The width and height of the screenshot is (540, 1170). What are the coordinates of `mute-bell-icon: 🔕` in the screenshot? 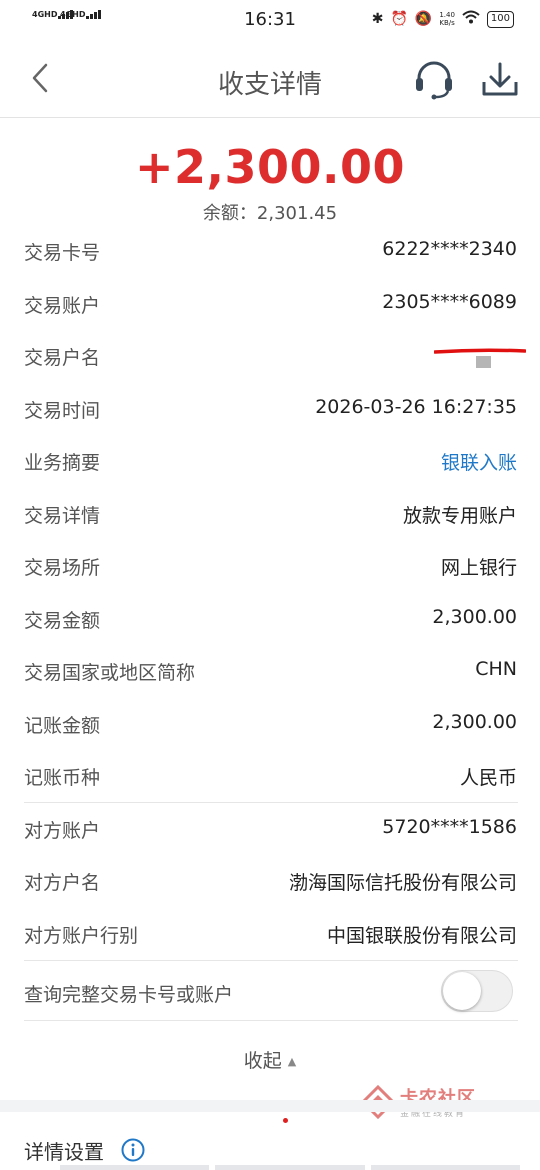 It's located at (423, 19).